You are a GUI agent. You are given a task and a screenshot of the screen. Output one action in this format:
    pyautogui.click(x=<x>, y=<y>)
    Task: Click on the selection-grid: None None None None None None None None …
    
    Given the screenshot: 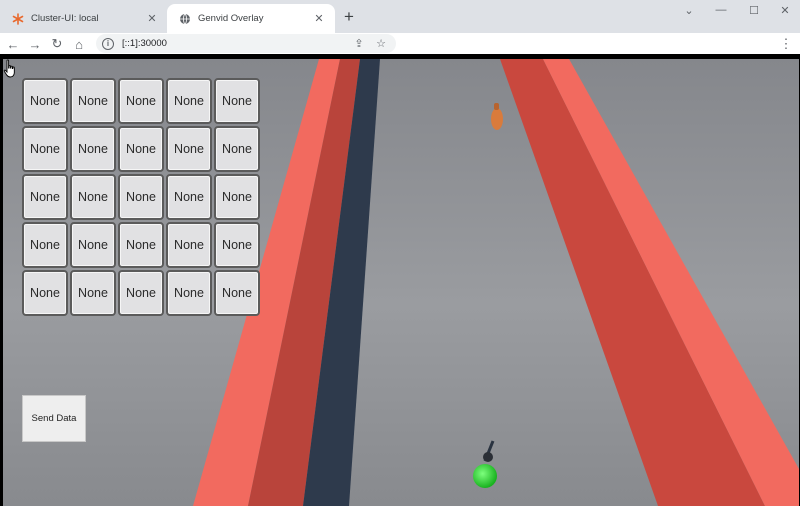 What is the action you would take?
    pyautogui.click(x=141, y=197)
    